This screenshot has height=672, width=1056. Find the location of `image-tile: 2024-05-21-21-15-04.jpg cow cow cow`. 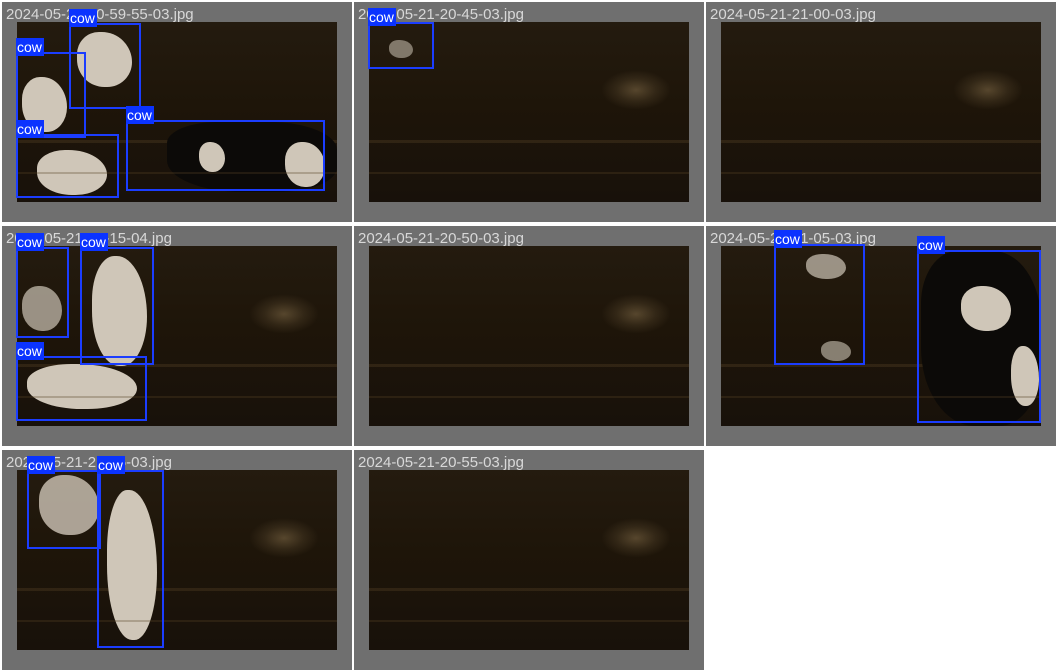

image-tile: 2024-05-21-21-15-04.jpg cow cow cow is located at coordinates (177, 336).